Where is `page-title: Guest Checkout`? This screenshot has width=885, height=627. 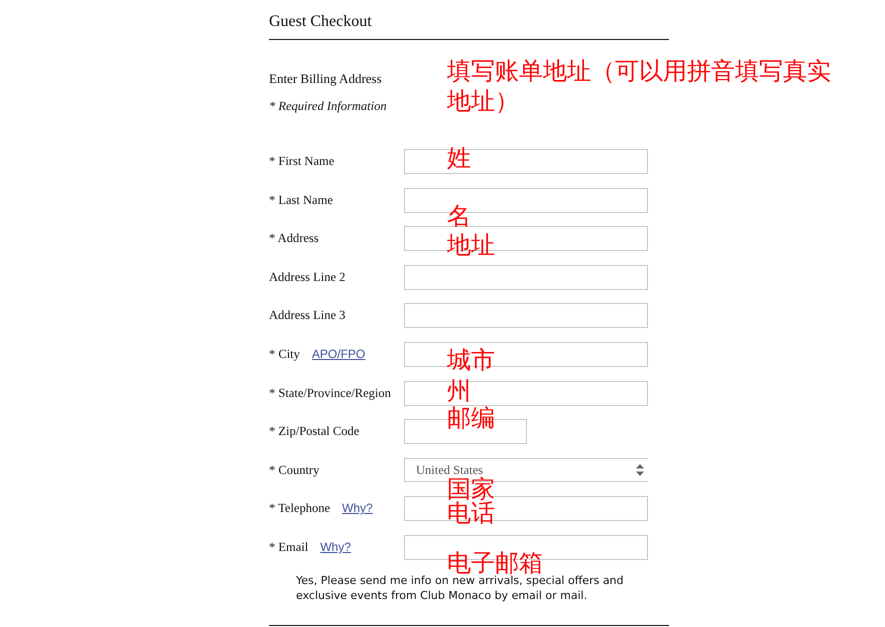
page-title: Guest Checkout is located at coordinates (320, 22).